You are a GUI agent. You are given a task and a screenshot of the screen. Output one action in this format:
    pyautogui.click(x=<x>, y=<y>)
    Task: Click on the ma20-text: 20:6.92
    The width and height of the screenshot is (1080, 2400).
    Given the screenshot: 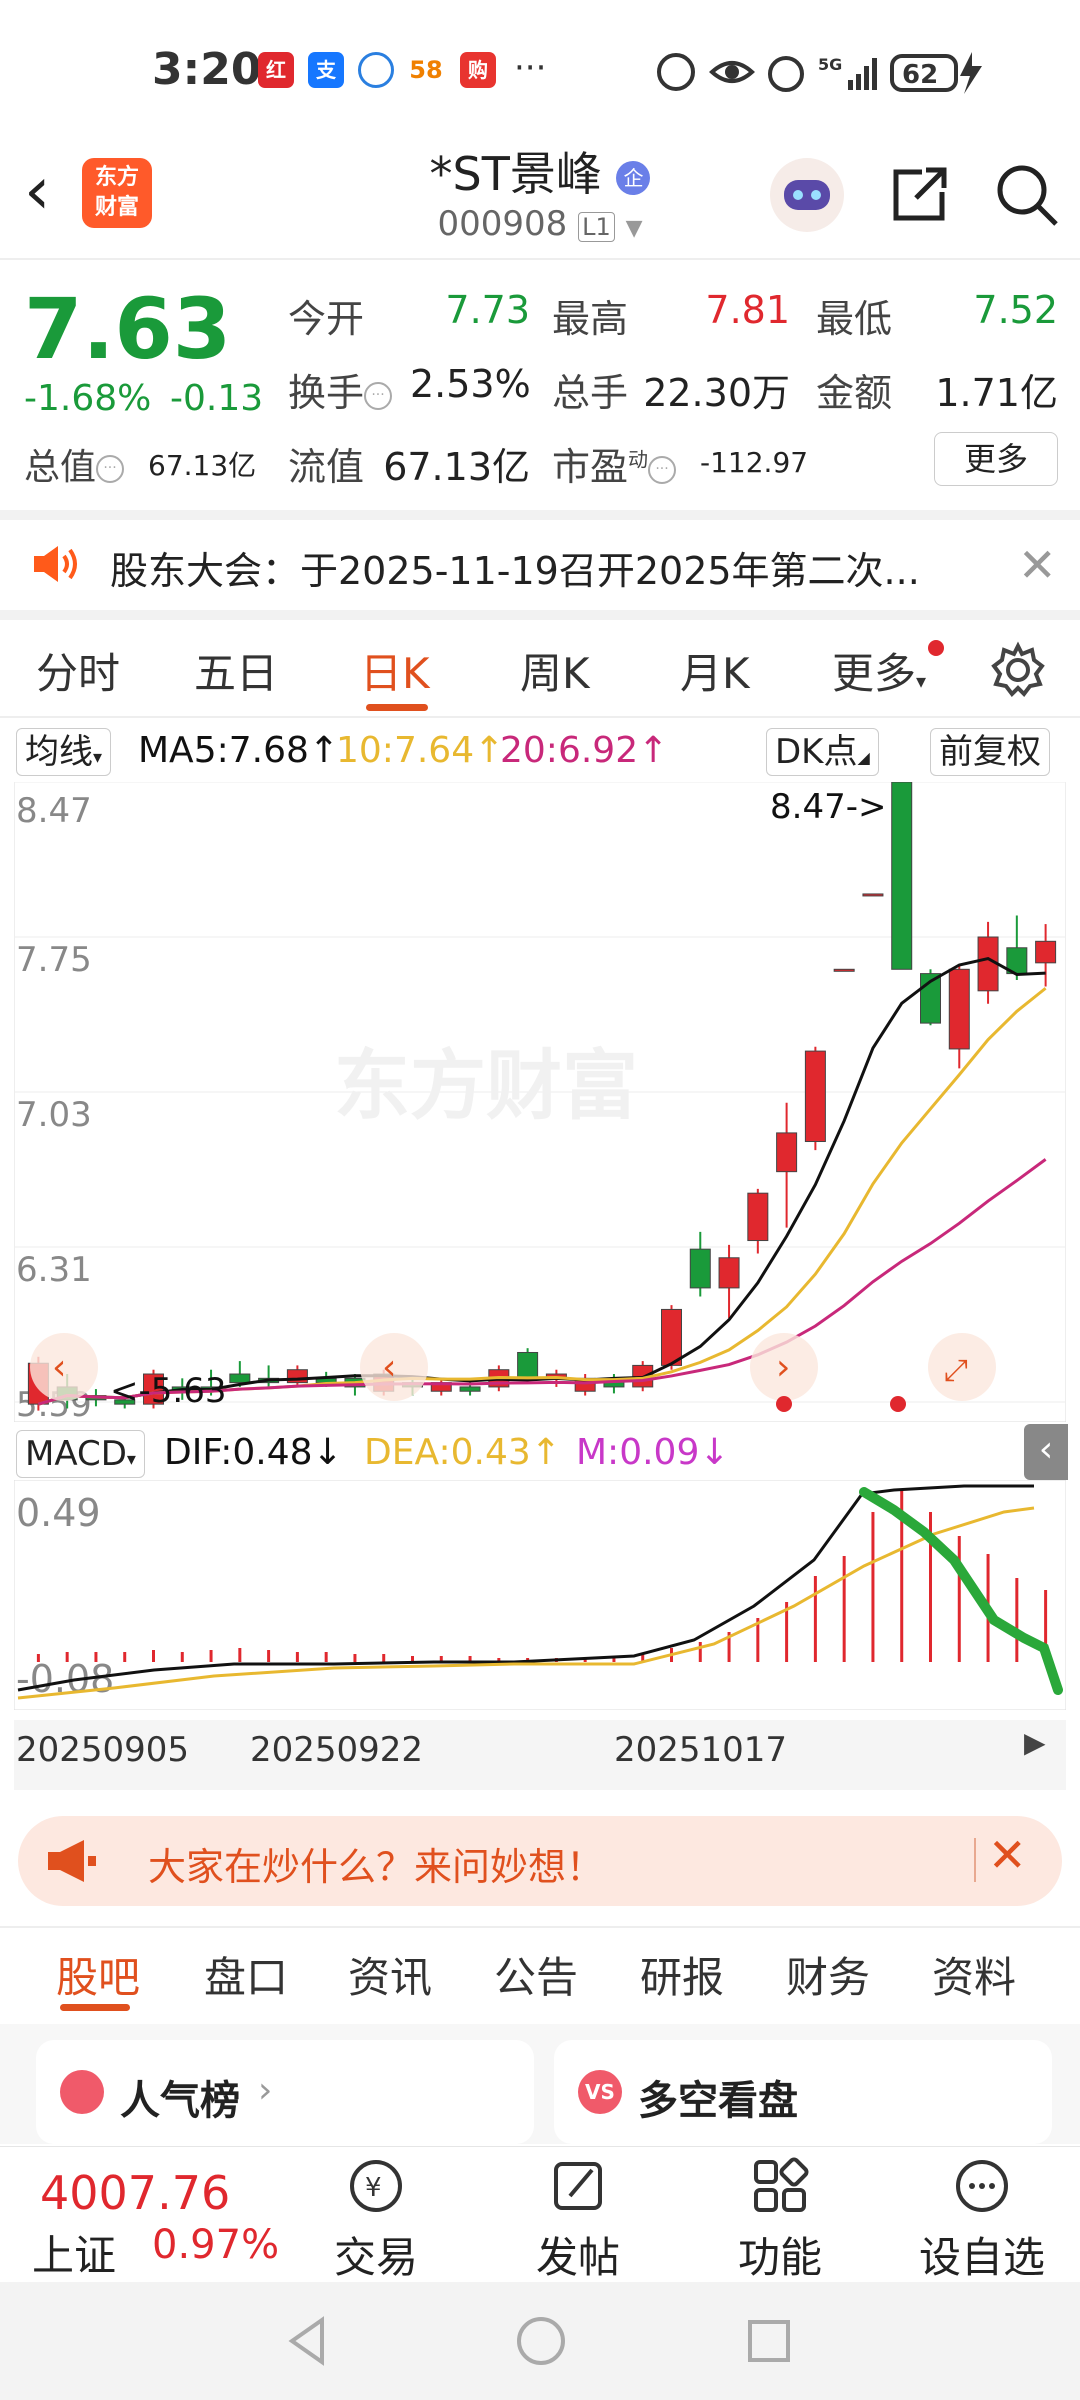 What is the action you would take?
    pyautogui.click(x=569, y=750)
    